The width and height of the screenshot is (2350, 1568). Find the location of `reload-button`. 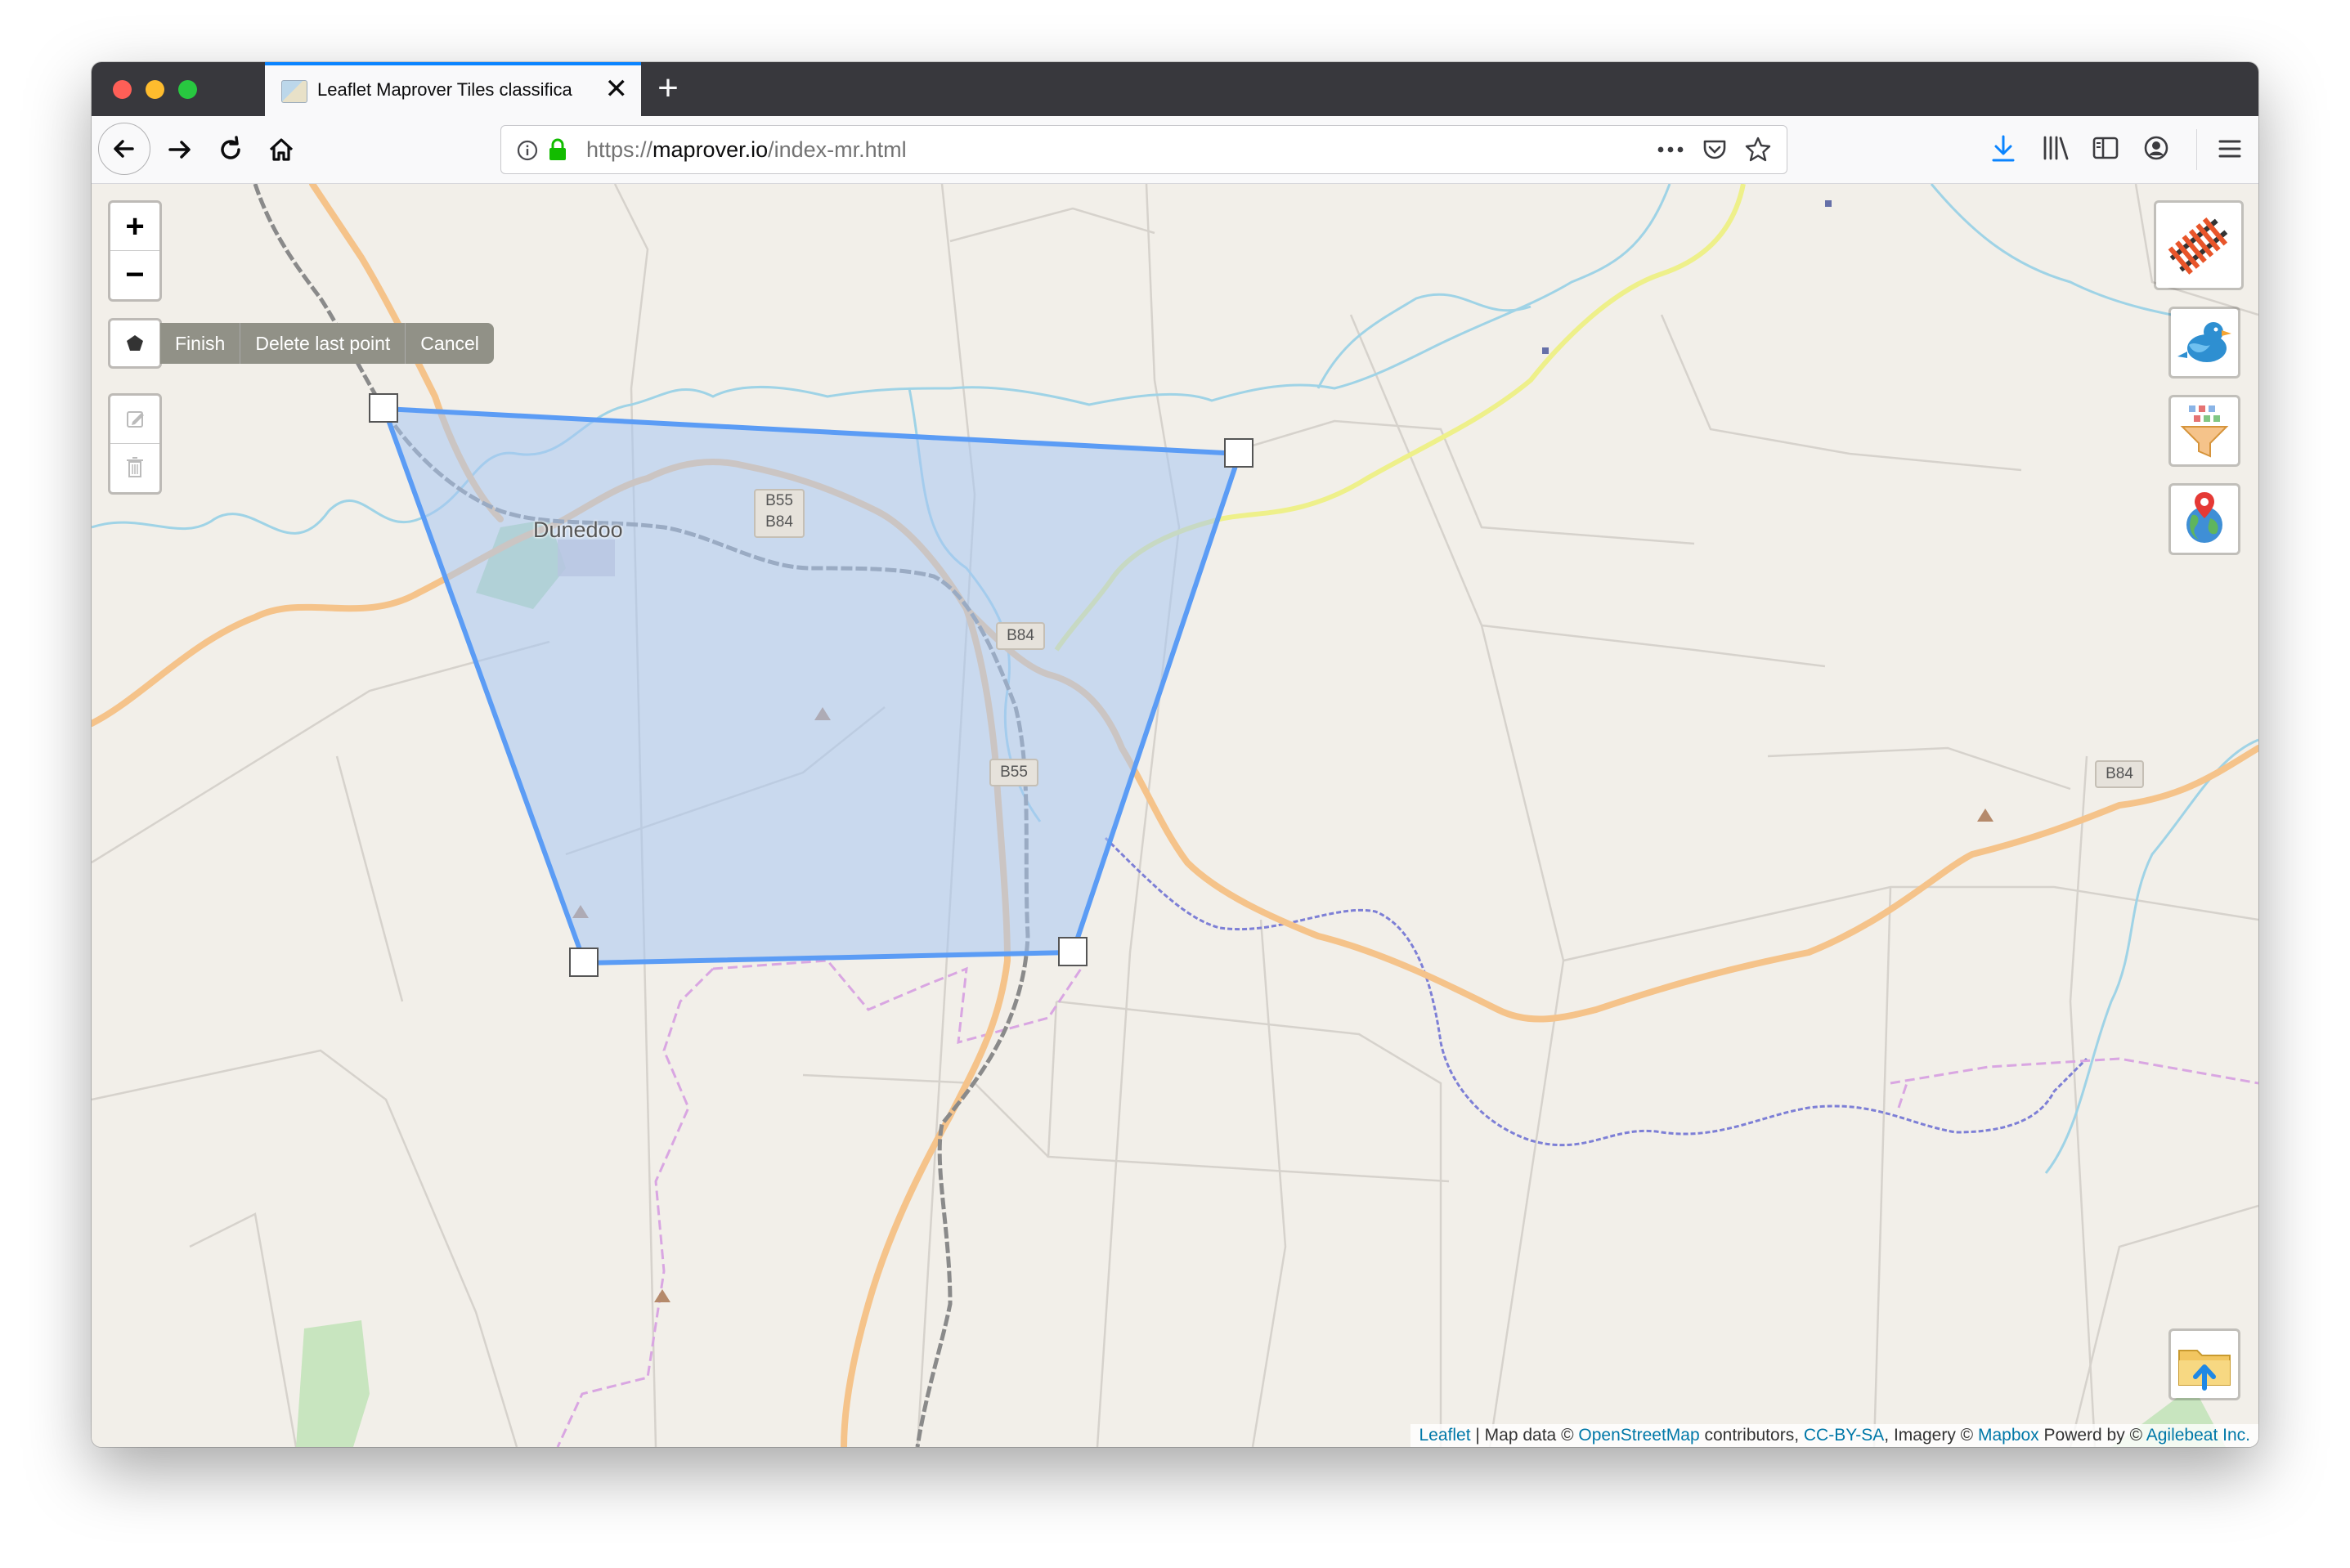

reload-button is located at coordinates (230, 149).